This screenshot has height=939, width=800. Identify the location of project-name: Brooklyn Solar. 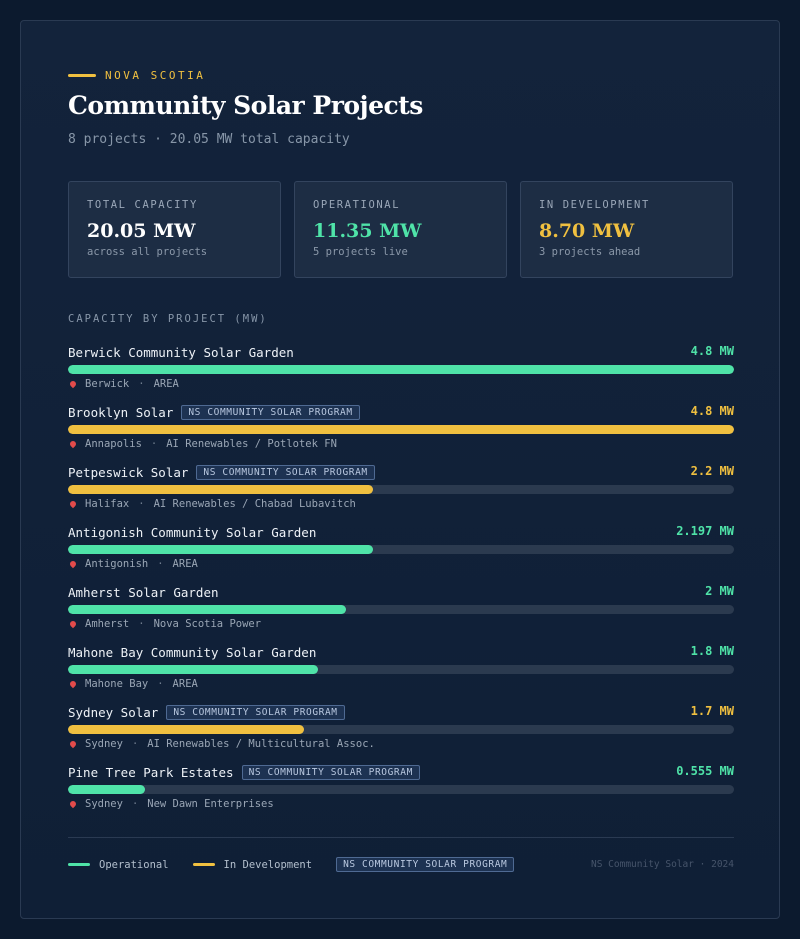
(121, 412).